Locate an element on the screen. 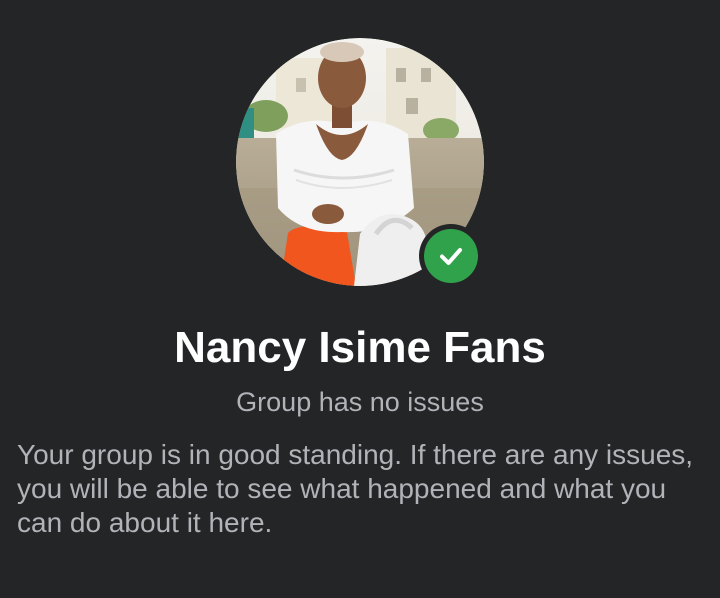 This screenshot has width=720, height=598. check-icon is located at coordinates (451, 256).